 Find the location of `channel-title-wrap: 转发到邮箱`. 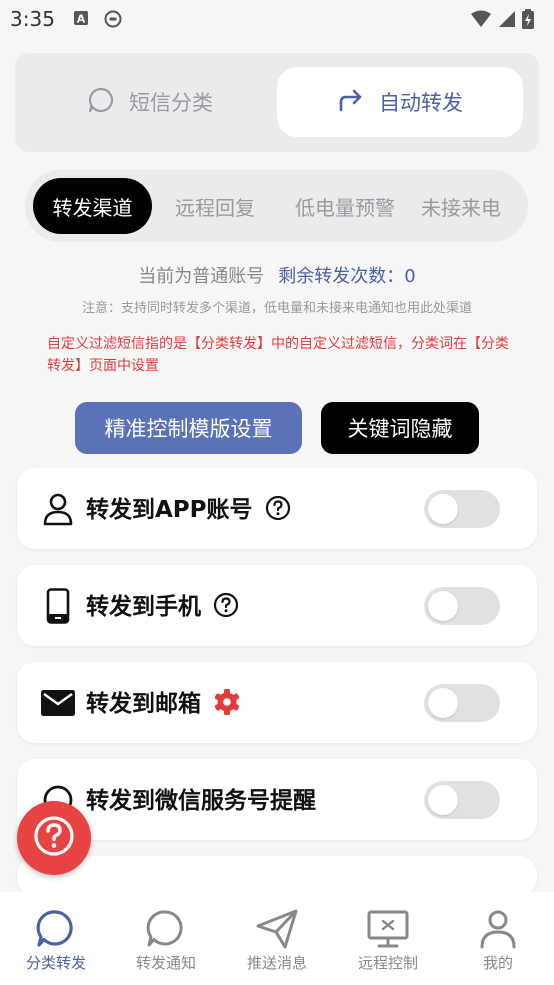

channel-title-wrap: 转发到邮箱 is located at coordinates (163, 703).